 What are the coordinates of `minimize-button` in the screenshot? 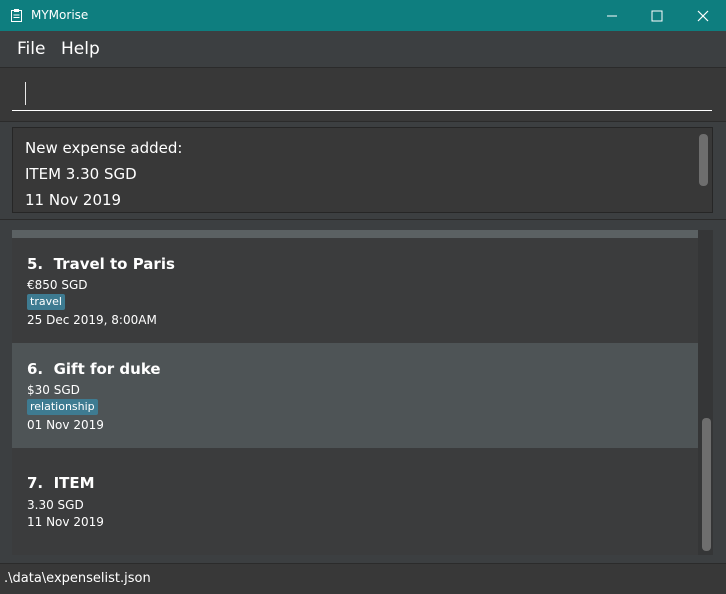 It's located at (612, 15).